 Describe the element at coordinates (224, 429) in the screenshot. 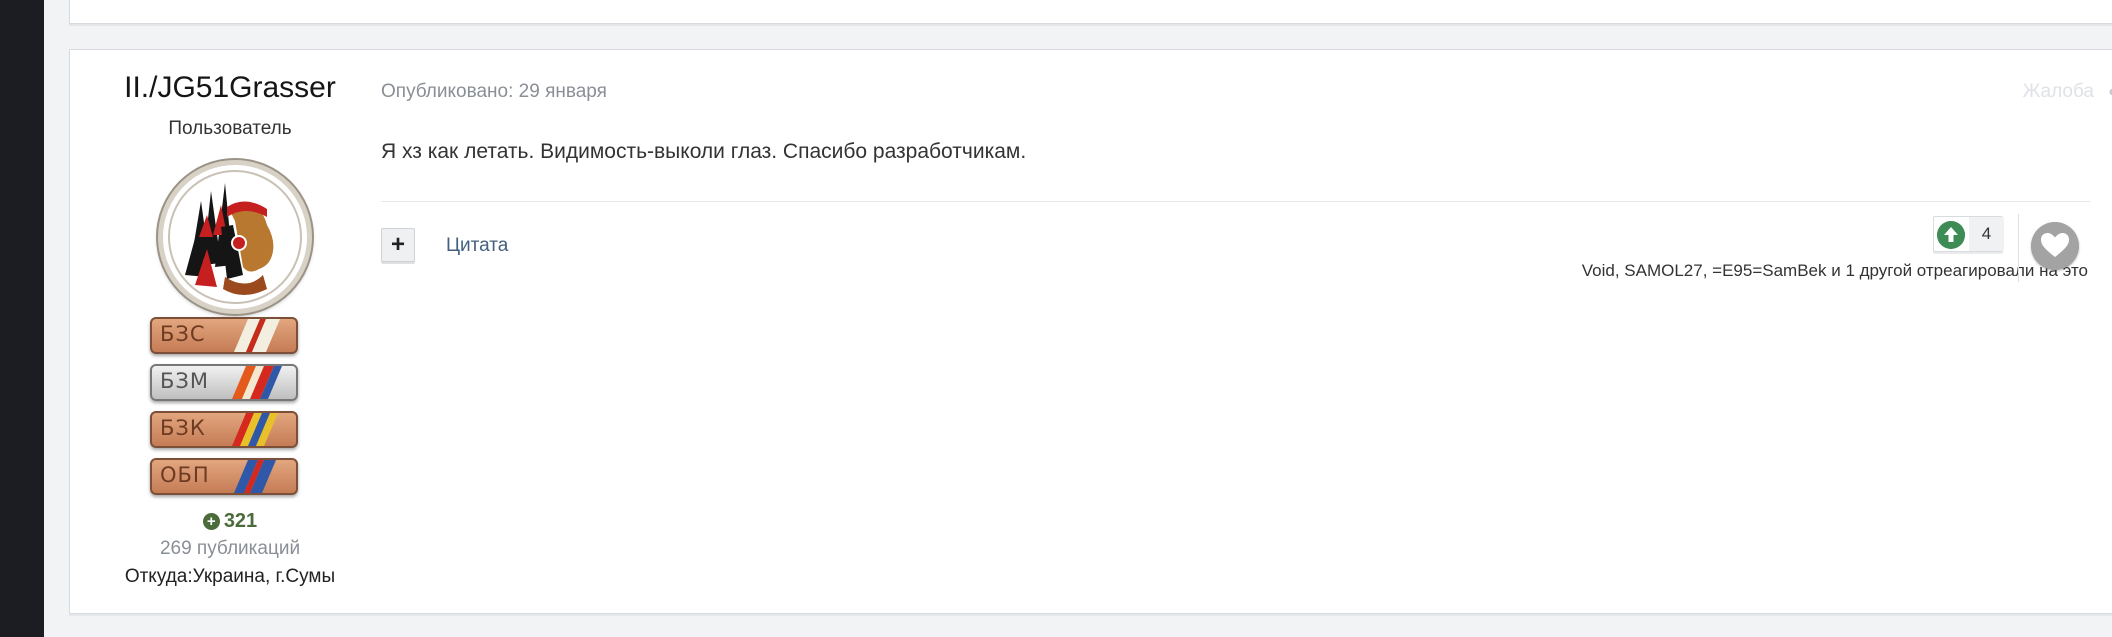

I see `badge-bzk: БЗК` at that location.